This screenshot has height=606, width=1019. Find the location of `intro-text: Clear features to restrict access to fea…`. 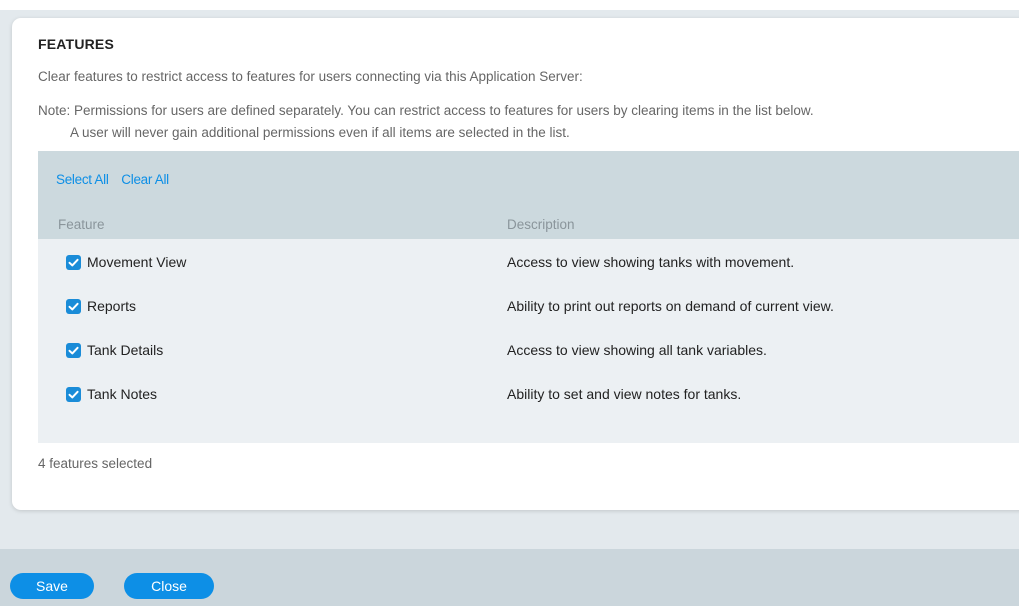

intro-text: Clear features to restrict access to fea… is located at coordinates (310, 76).